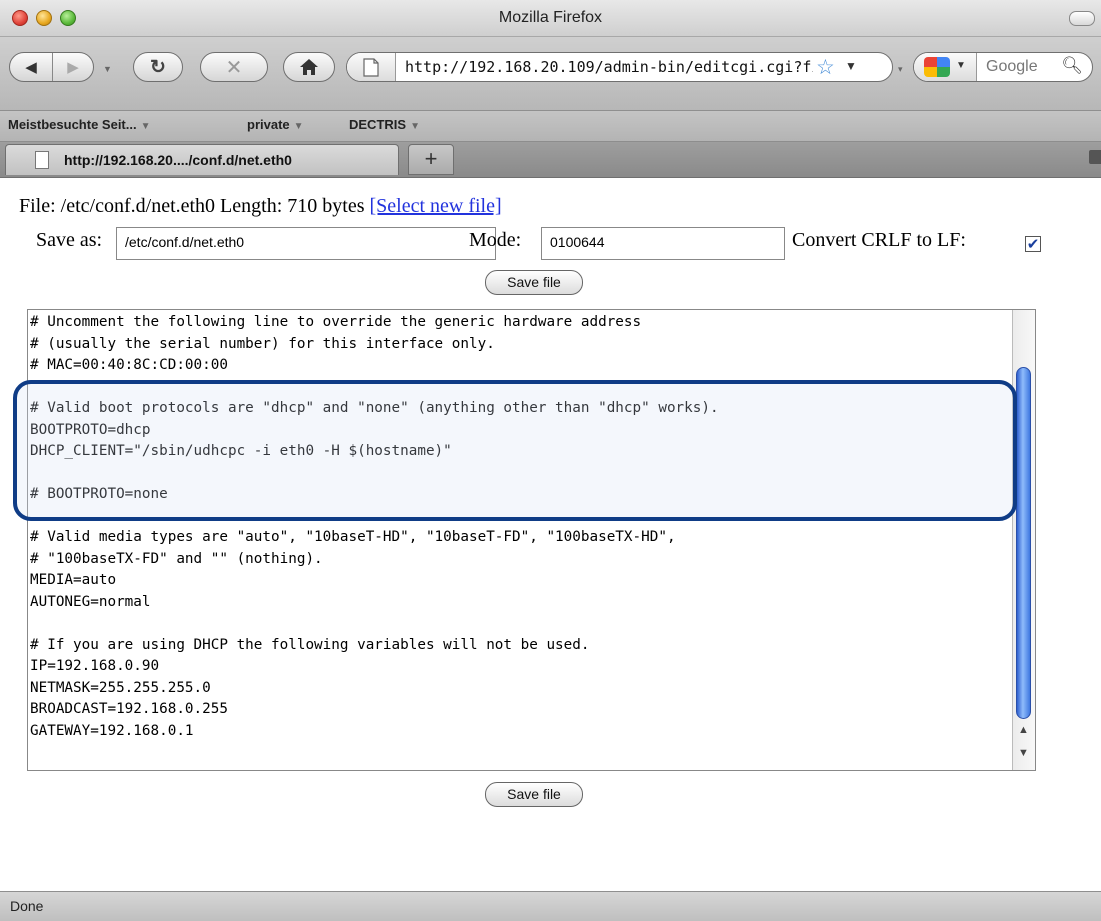  I want to click on select-new-file-link: [Select new file], so click(435, 206).